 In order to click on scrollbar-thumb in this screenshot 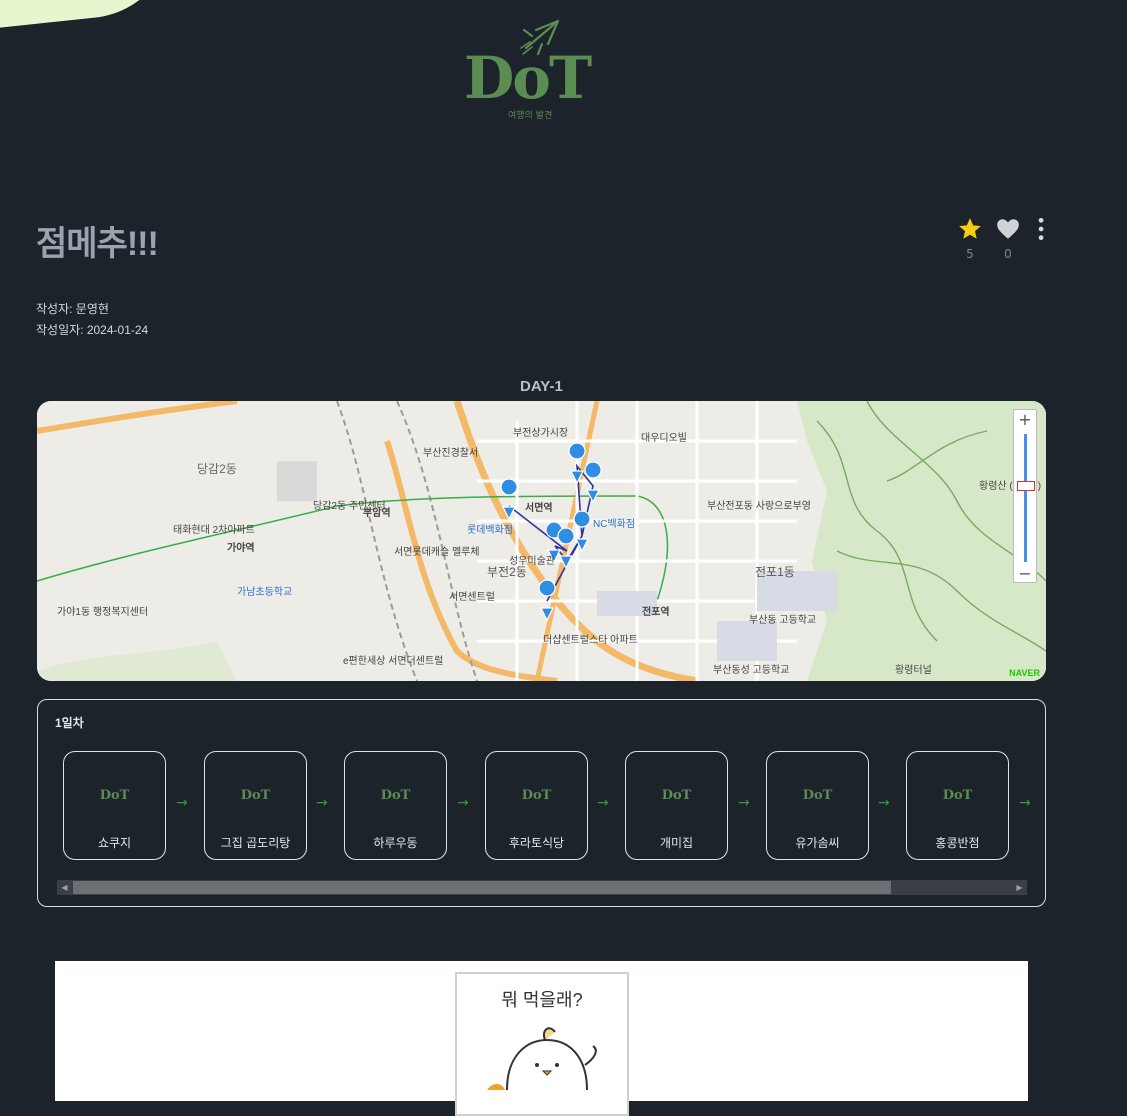, I will do `click(482, 887)`.